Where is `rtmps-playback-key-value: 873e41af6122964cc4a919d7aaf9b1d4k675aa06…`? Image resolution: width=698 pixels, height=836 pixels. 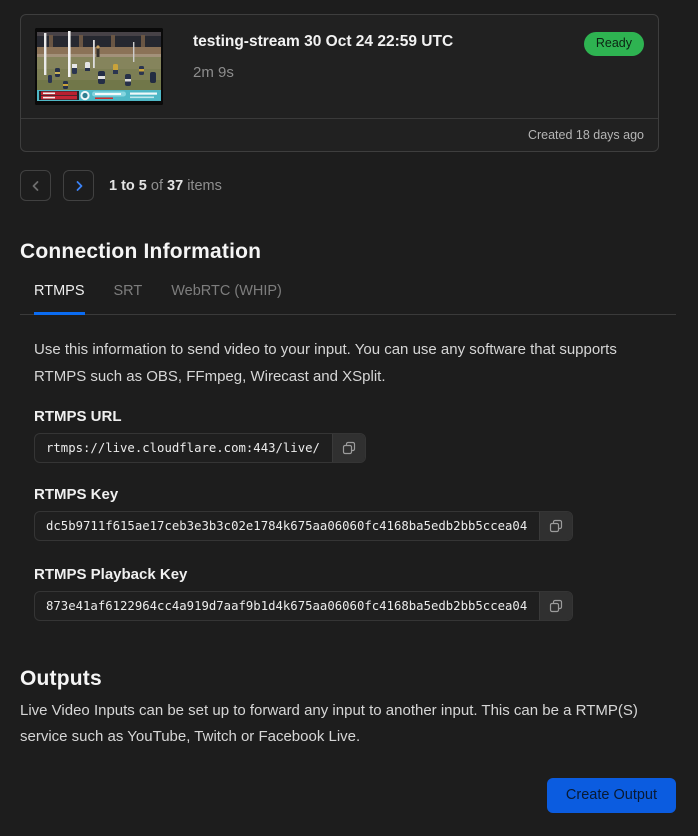
rtmps-playback-key-value: 873e41af6122964cc4a919d7aaf9b1d4k675aa06… is located at coordinates (287, 606).